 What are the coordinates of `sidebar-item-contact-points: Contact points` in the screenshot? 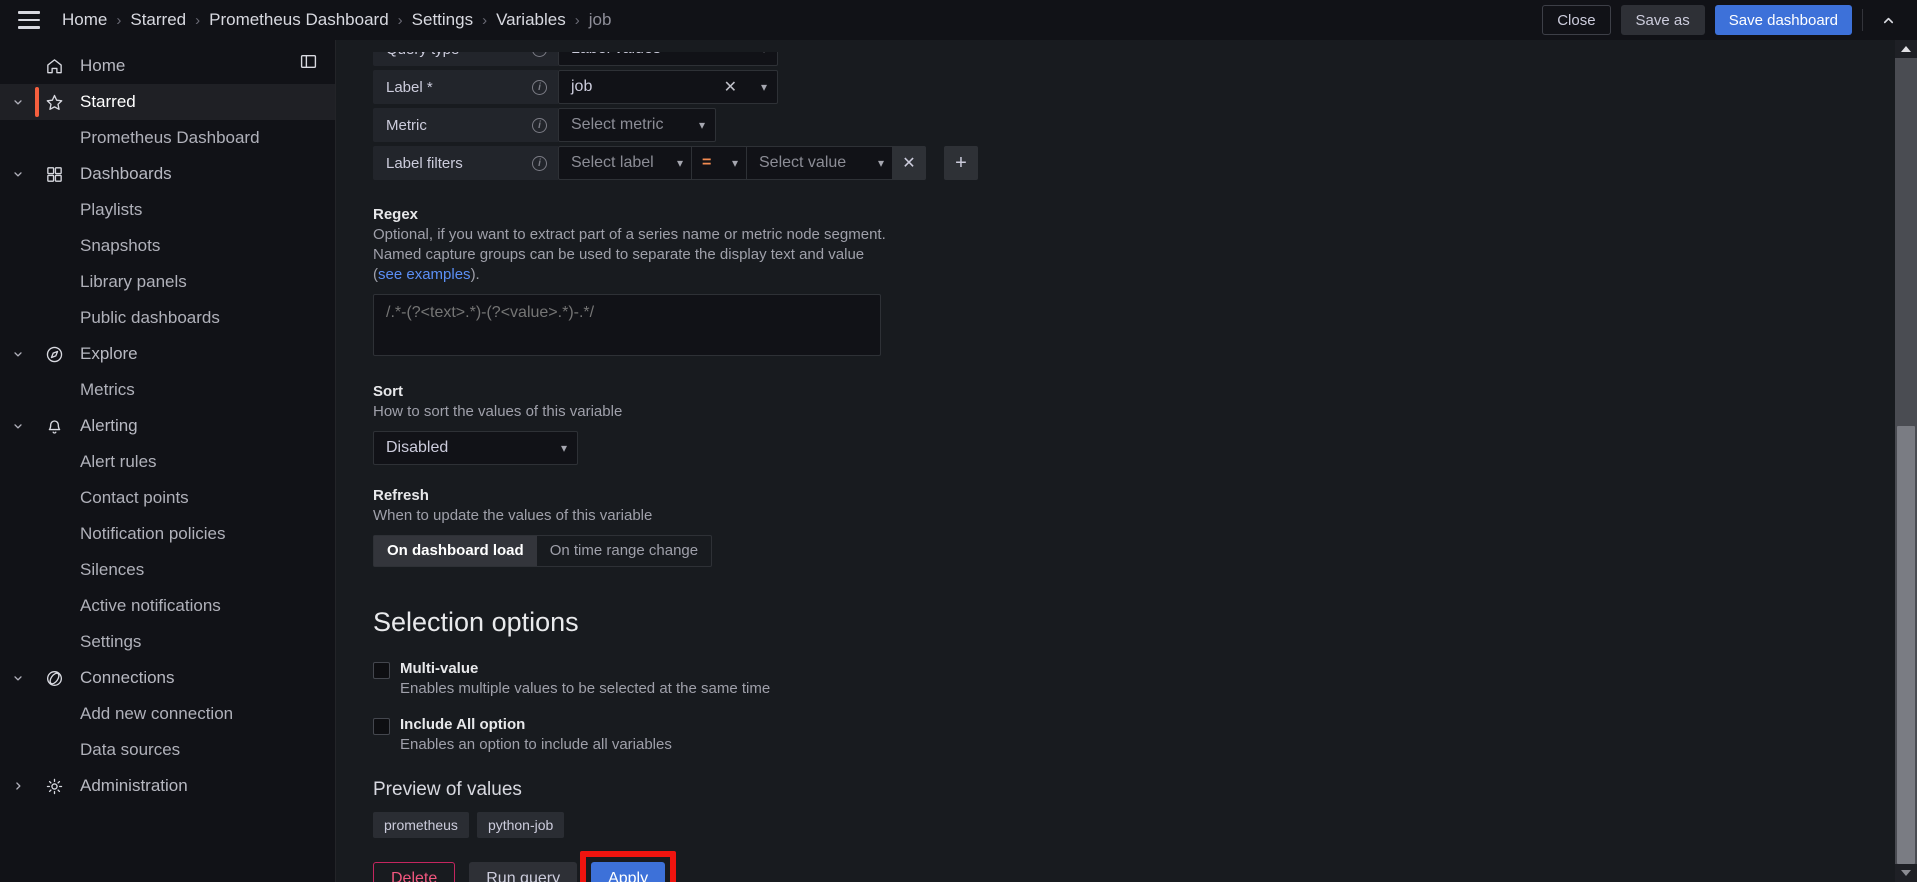 It's located at (167, 498).